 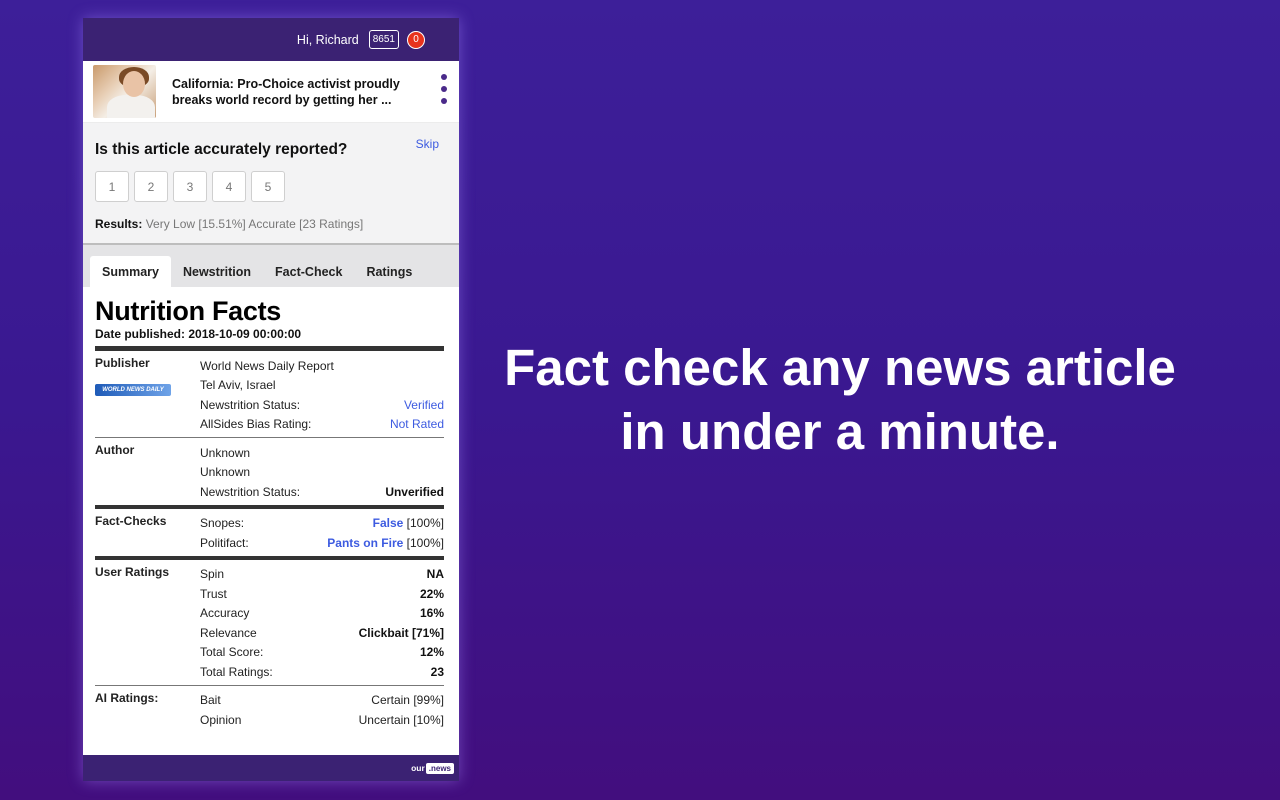 I want to click on rating-buttons: 1 2 3 4 5, so click(x=271, y=186).